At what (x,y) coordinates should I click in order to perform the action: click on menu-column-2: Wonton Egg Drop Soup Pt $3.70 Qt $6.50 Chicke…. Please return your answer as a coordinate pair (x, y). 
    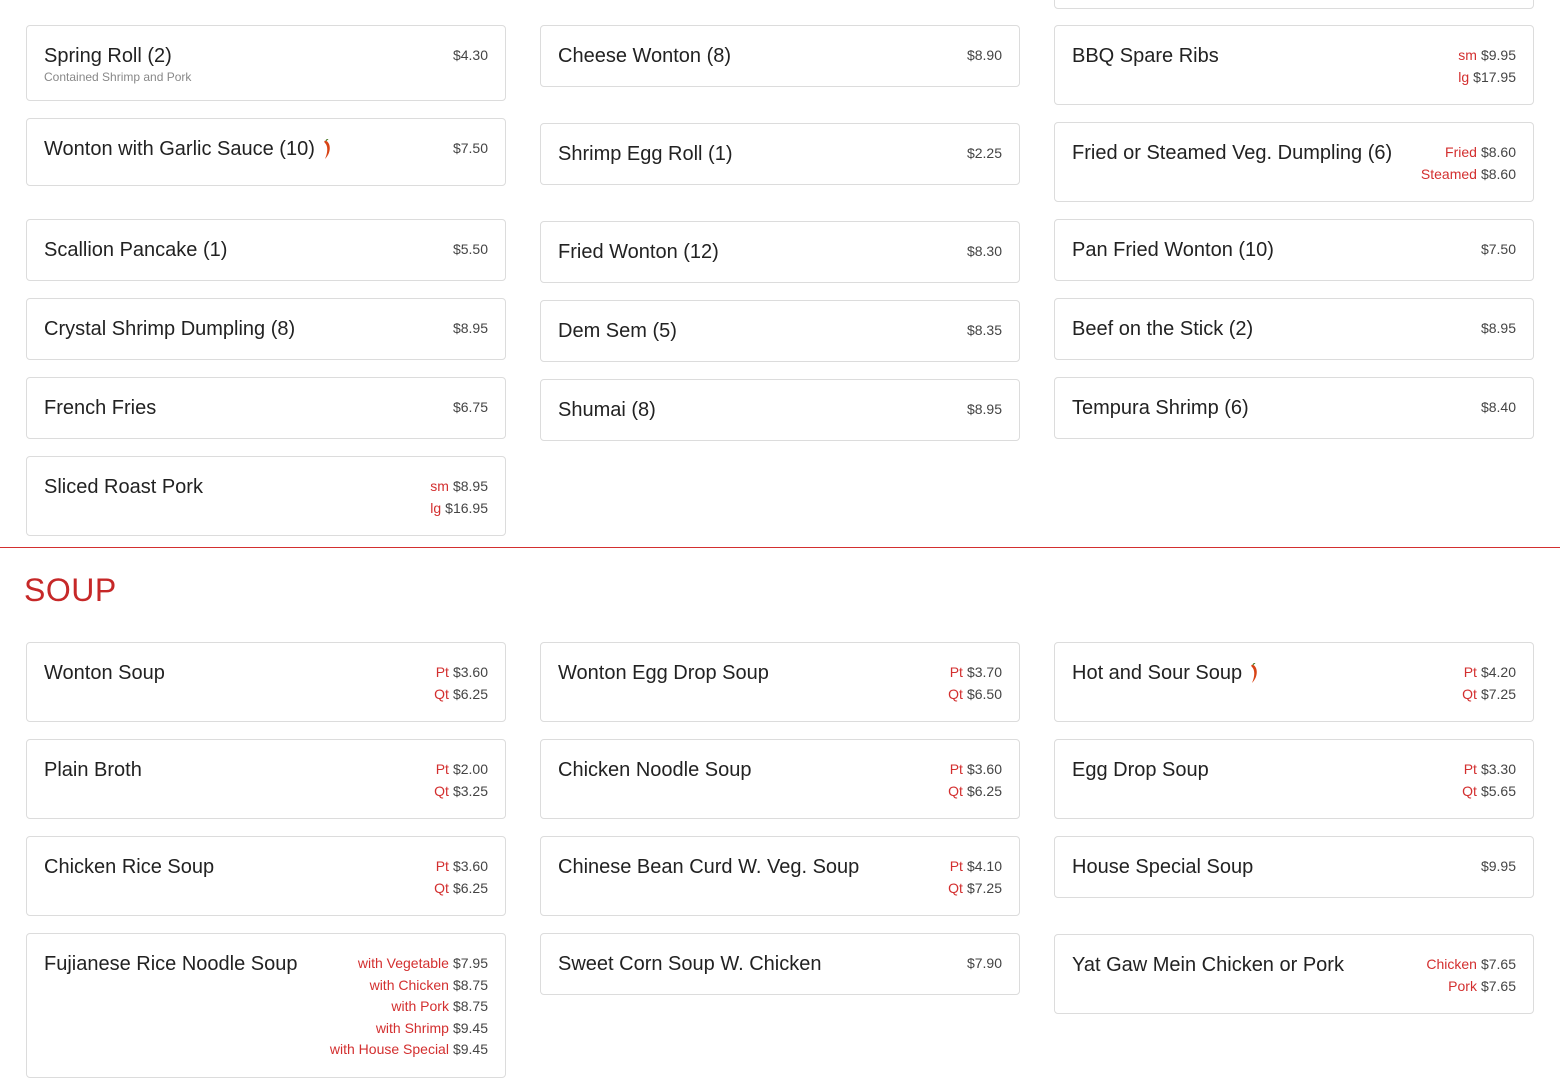
    Looking at the image, I should click on (780, 860).